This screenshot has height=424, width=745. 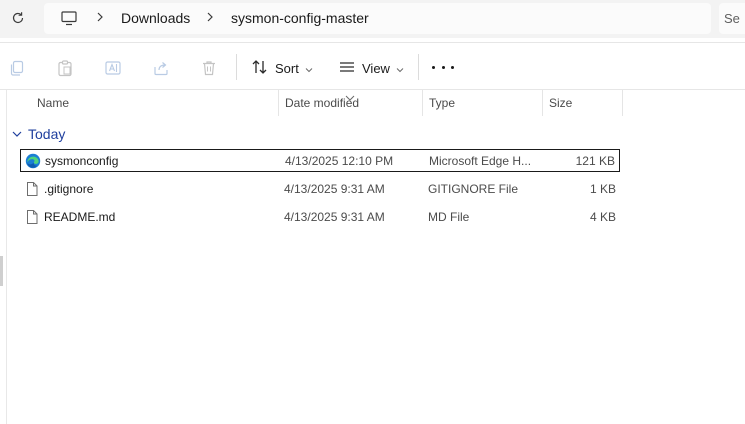 I want to click on group-label: Today, so click(x=47, y=134).